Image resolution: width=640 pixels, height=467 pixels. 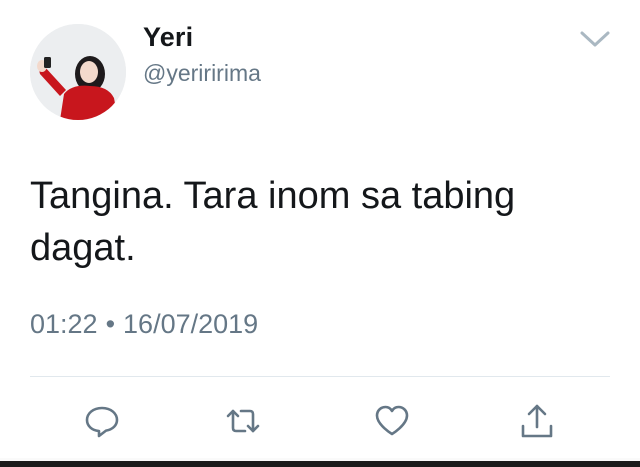 I want to click on display-name: Yeri, so click(x=168, y=37).